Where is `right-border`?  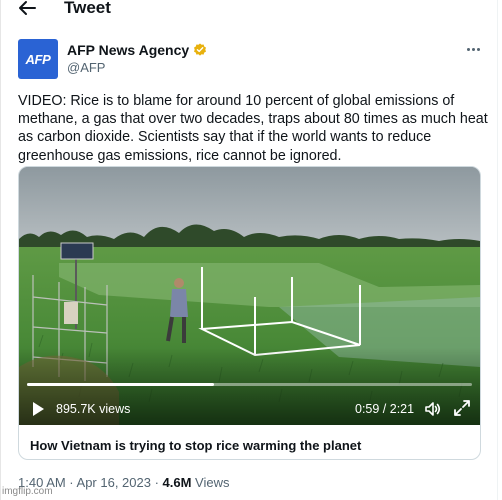
right-border is located at coordinates (497, 250).